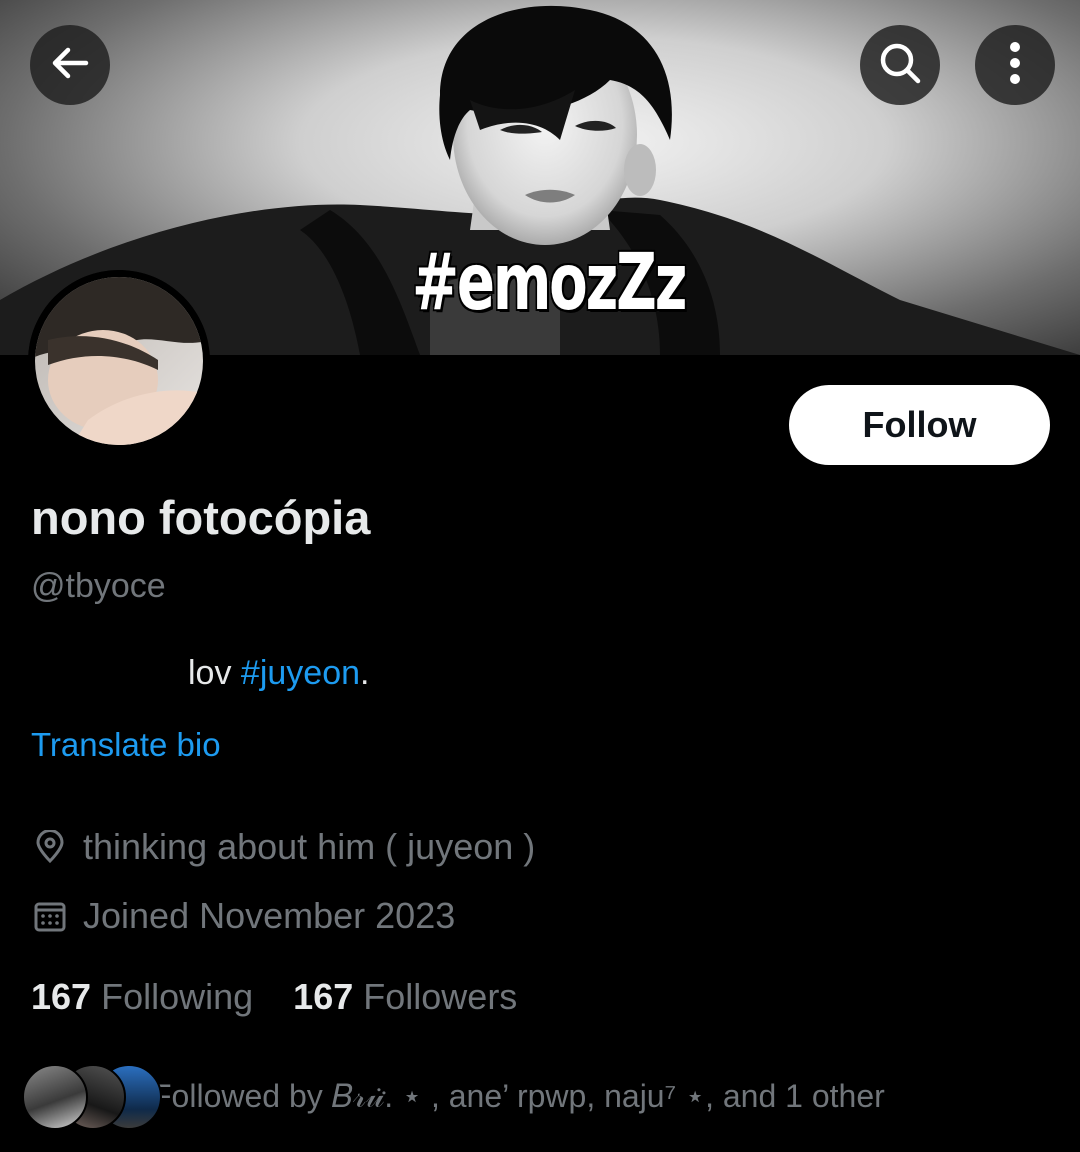 The width and height of the screenshot is (1080, 1152). Describe the element at coordinates (549, 283) in the screenshot. I see `banner-hashtag-text: #emozZz` at that location.